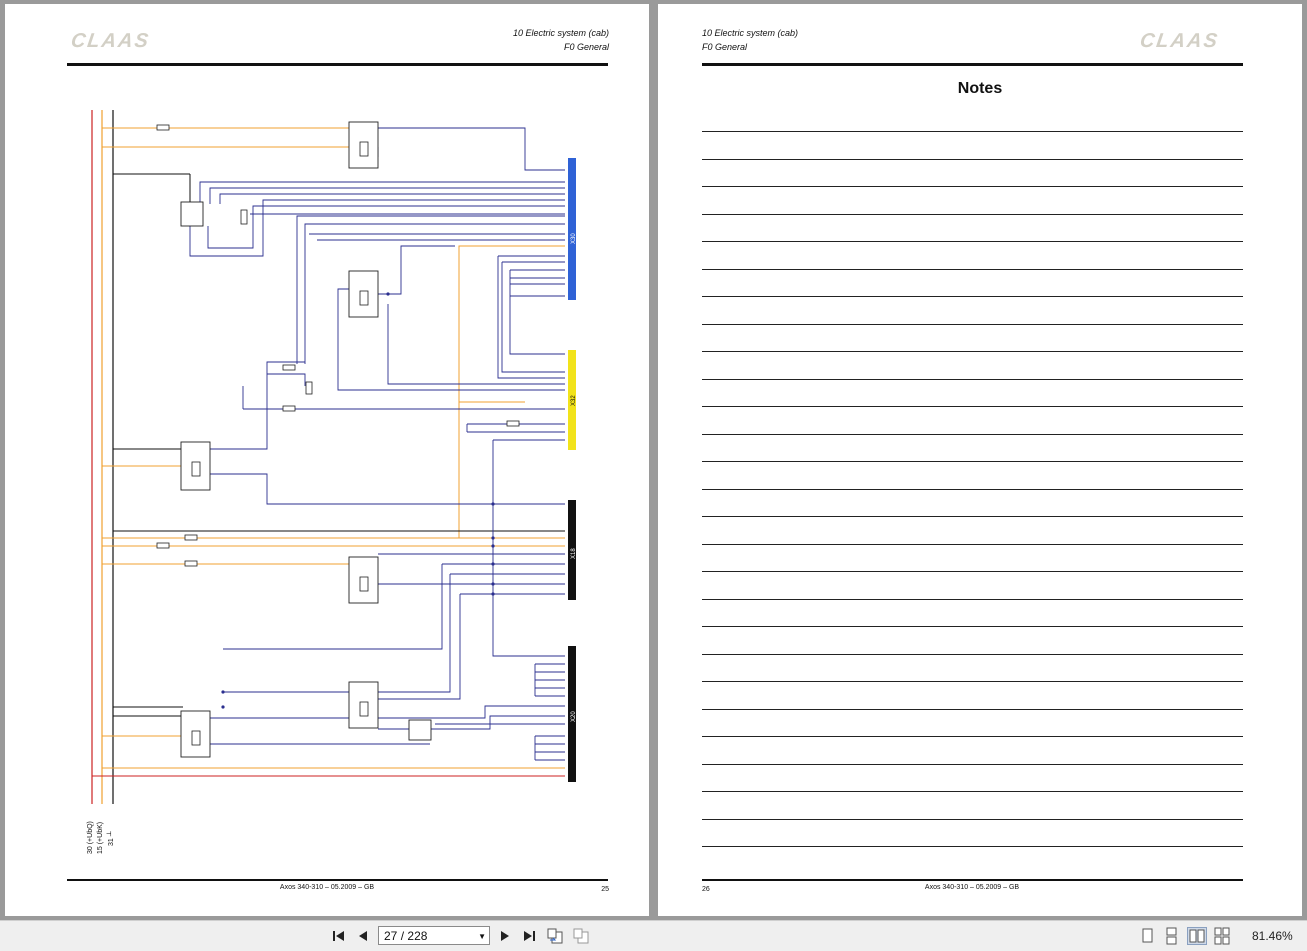 The height and width of the screenshot is (951, 1307). Describe the element at coordinates (90, 837) in the screenshot. I see `supply-label-30: 30 (+UbQ)` at that location.